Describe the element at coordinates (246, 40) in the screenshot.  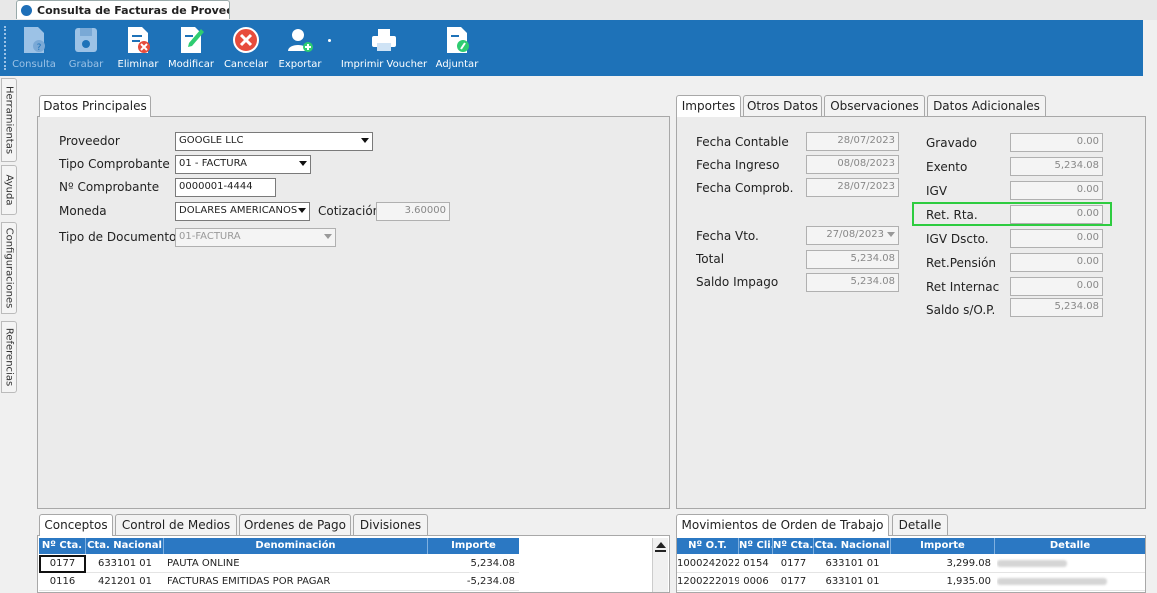
I see `cancel-icon` at that location.